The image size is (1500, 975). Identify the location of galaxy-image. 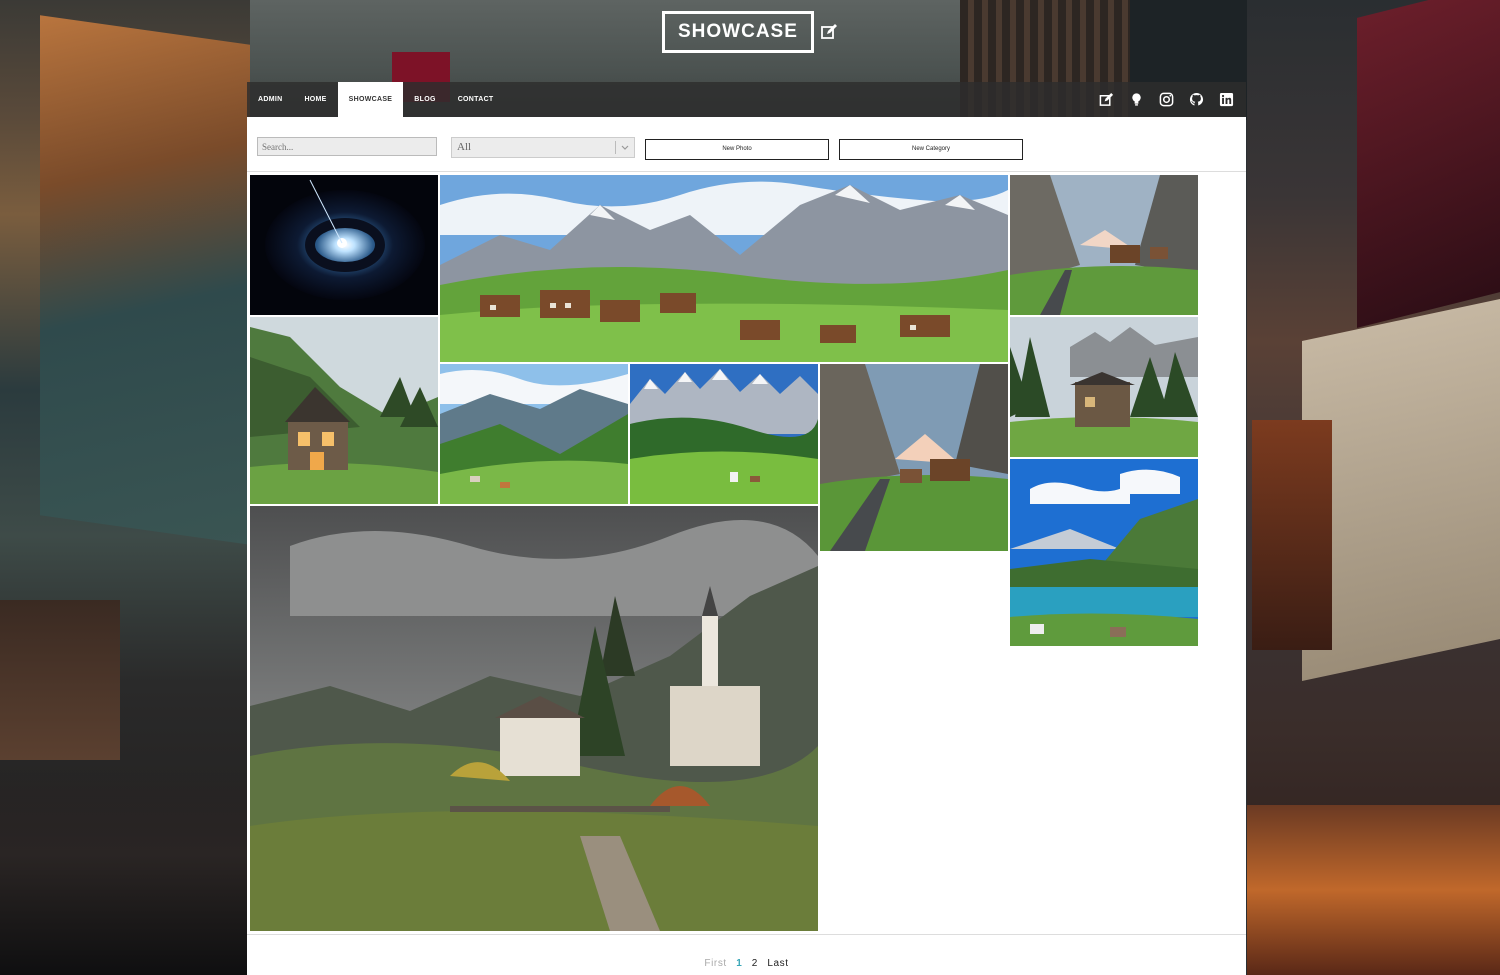
(344, 245).